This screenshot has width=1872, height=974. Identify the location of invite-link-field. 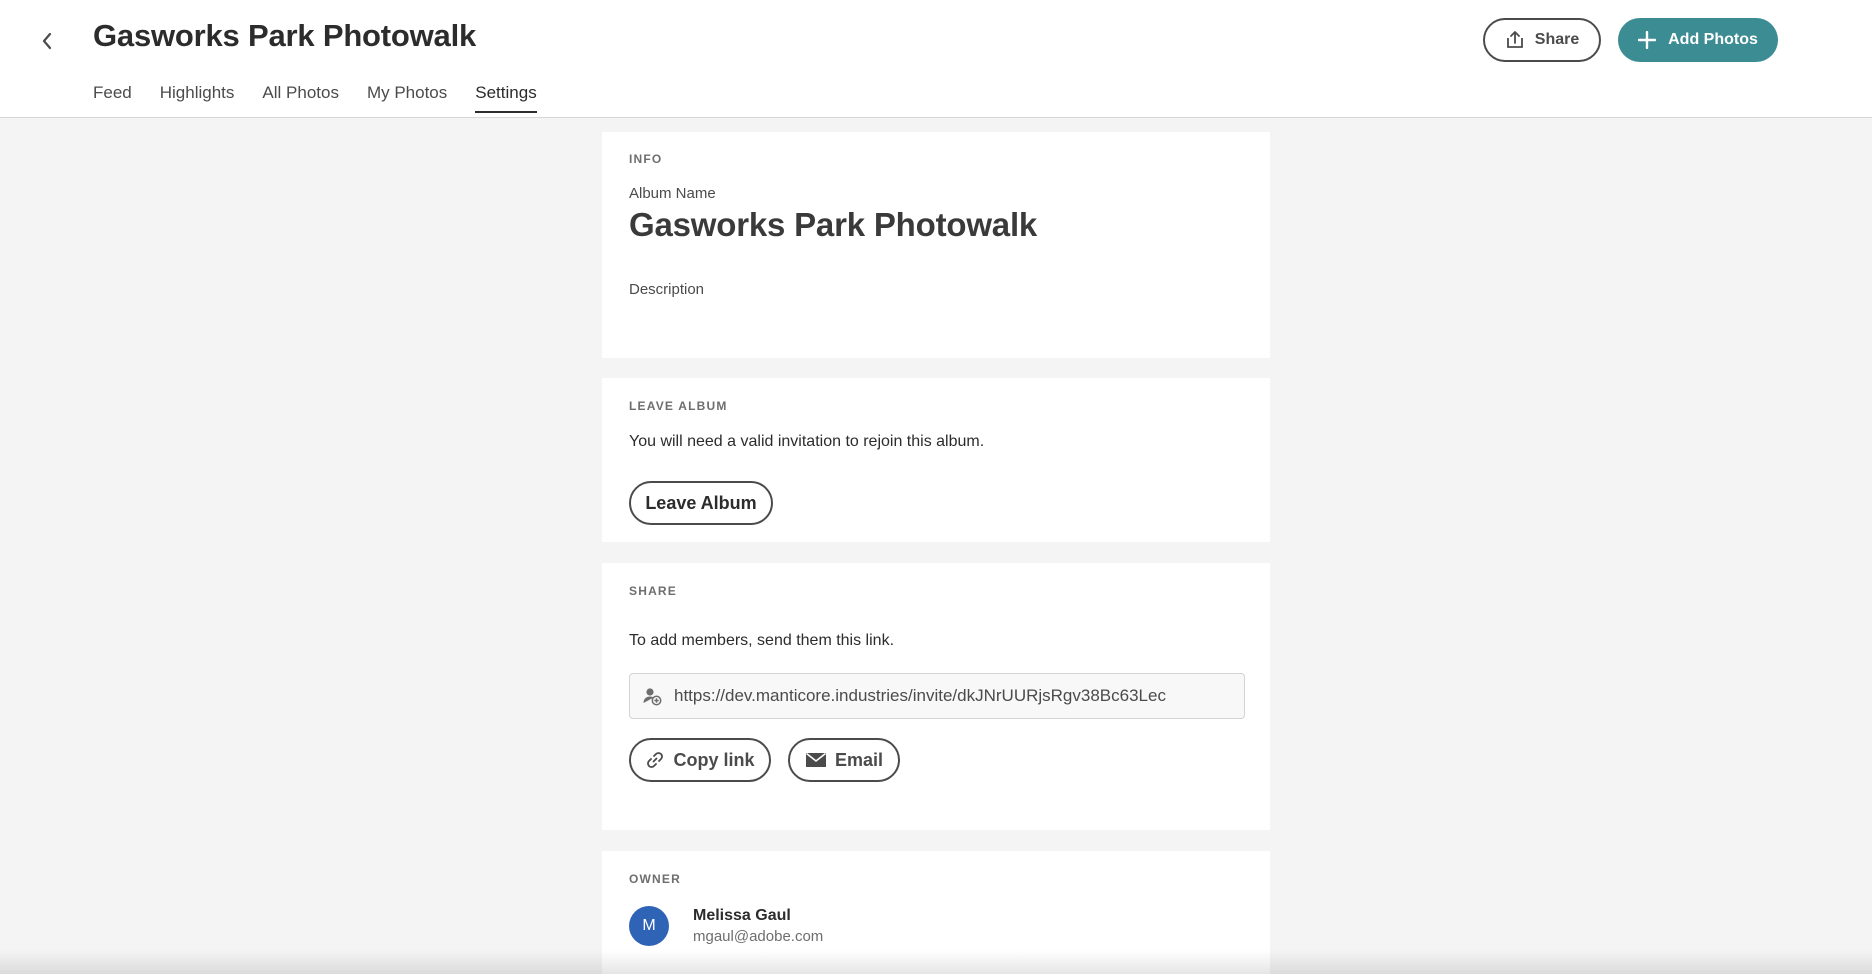
(937, 696).